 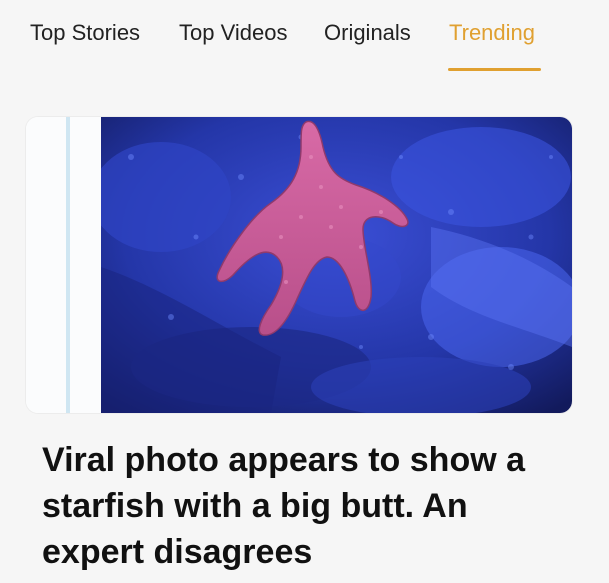 I want to click on image-margin, so click(x=63, y=265).